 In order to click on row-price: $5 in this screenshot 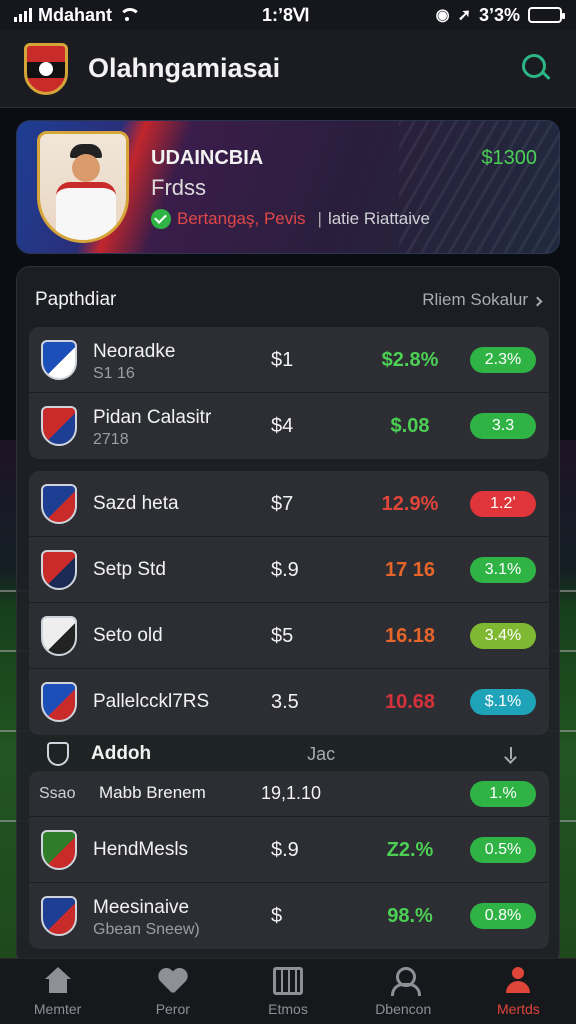, I will do `click(282, 636)`.